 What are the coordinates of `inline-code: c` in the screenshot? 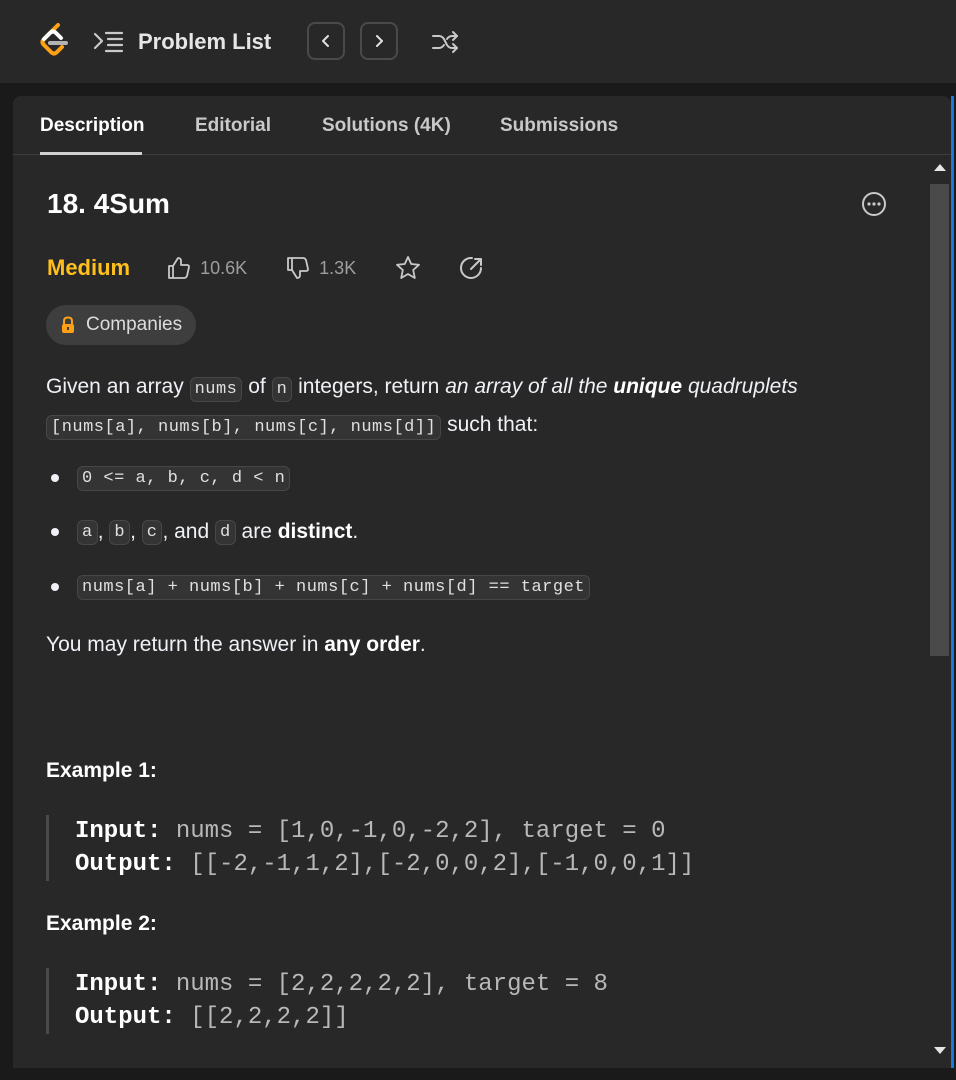 It's located at (152, 532).